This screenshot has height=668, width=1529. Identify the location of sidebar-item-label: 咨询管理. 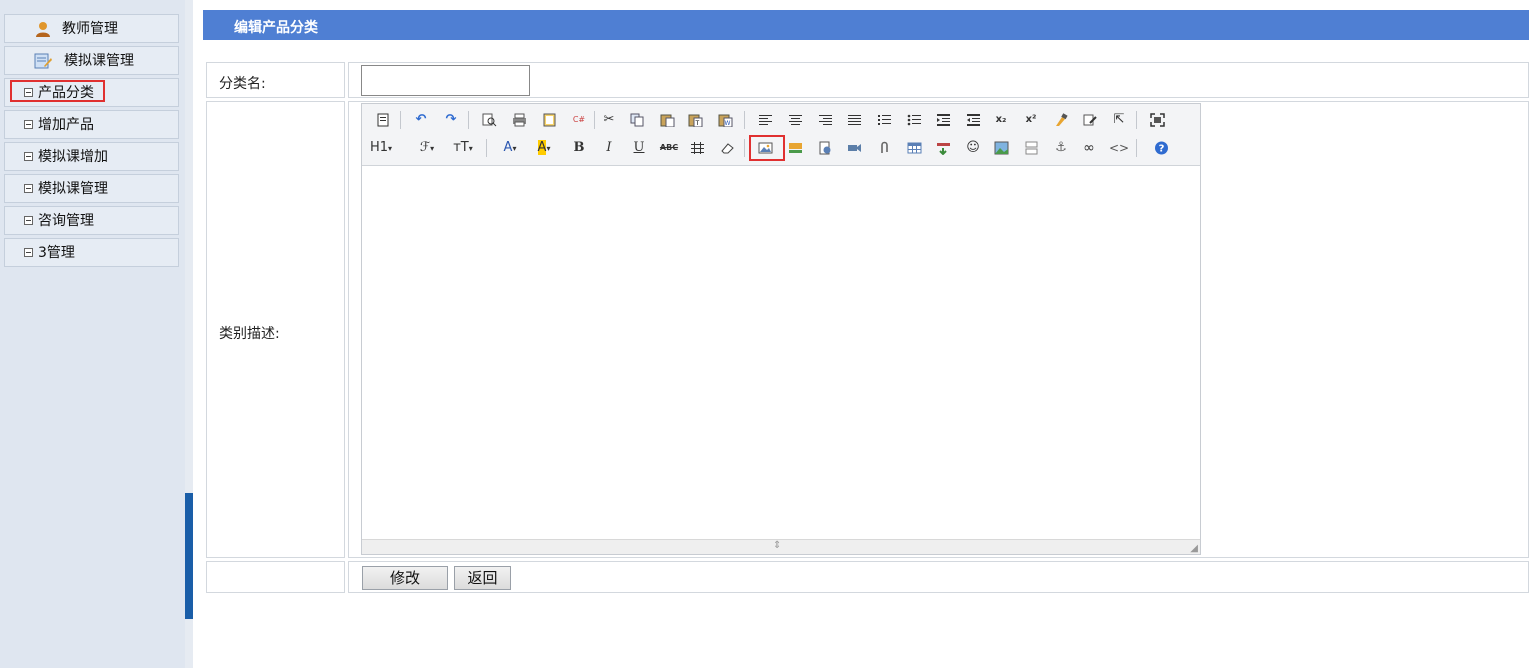
(66, 221).